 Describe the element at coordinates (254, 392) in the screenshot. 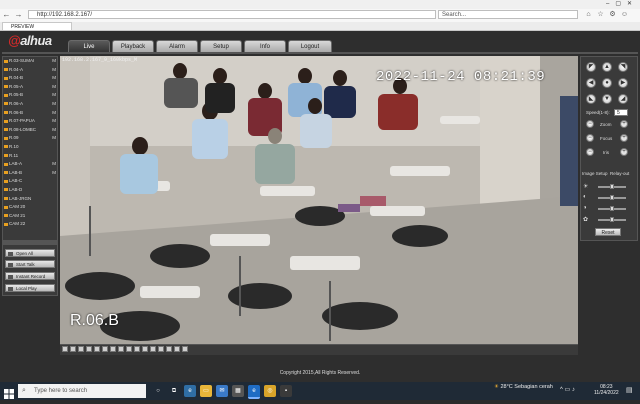

I see `internet-explorer-icon: e` at that location.